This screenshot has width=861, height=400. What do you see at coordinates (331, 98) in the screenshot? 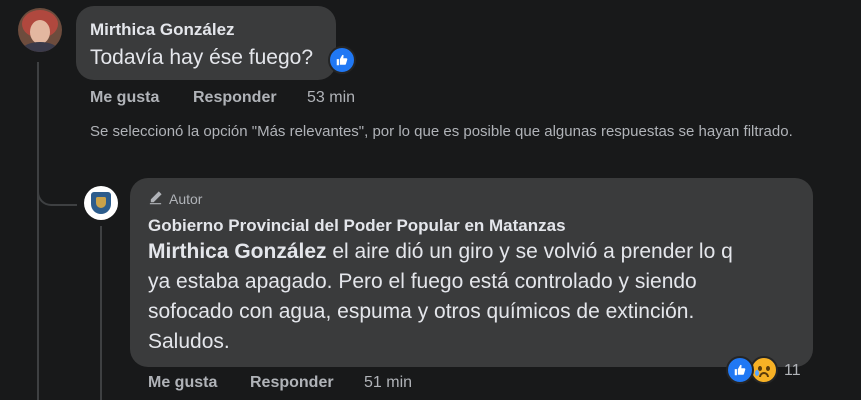
I see `comment-timestamp: 53 min` at bounding box center [331, 98].